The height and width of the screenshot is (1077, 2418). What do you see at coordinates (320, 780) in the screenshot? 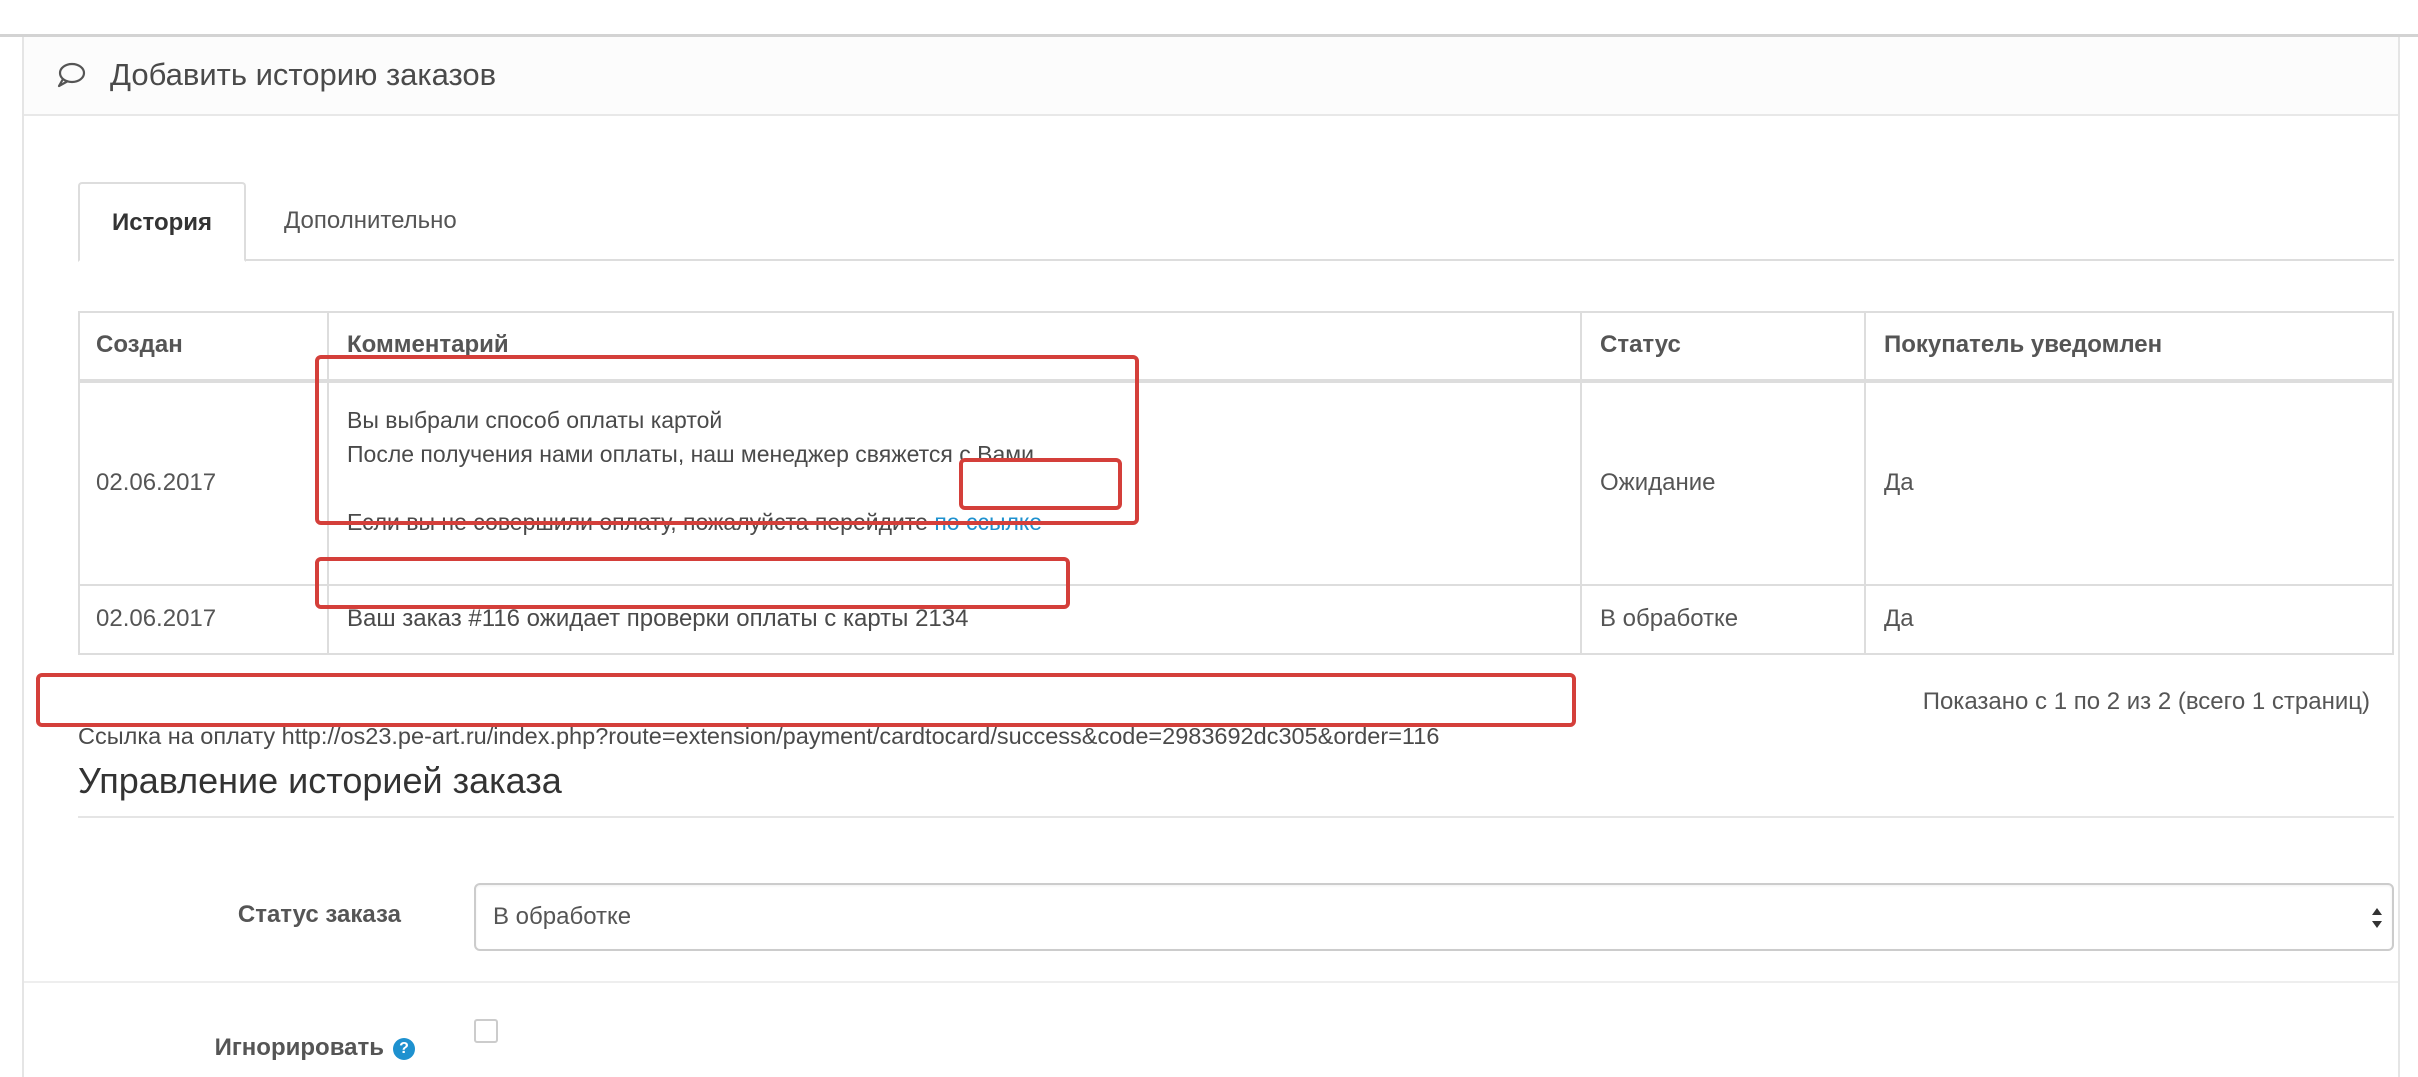
I see `manage-section-title: Управление историей заказа` at bounding box center [320, 780].